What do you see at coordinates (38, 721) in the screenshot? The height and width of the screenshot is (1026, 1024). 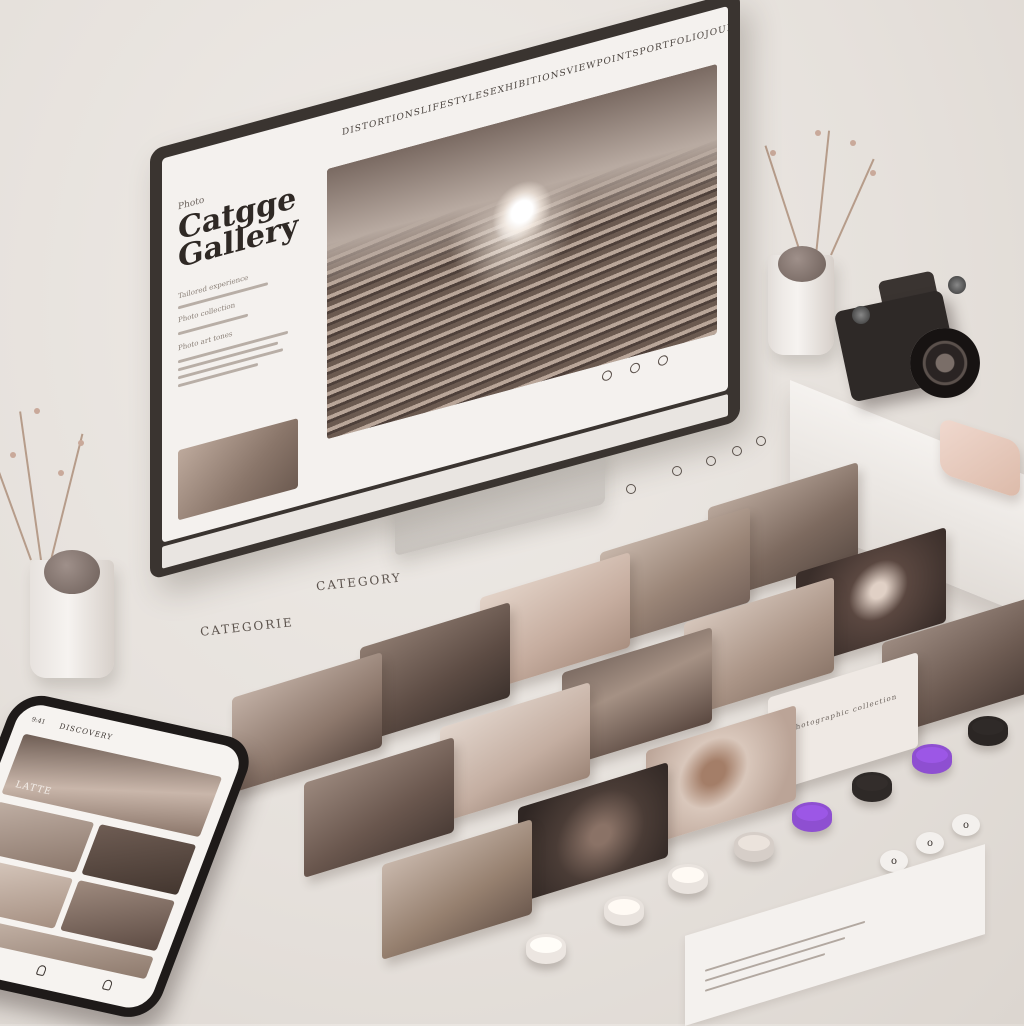 I see `phone-time: 9:41` at bounding box center [38, 721].